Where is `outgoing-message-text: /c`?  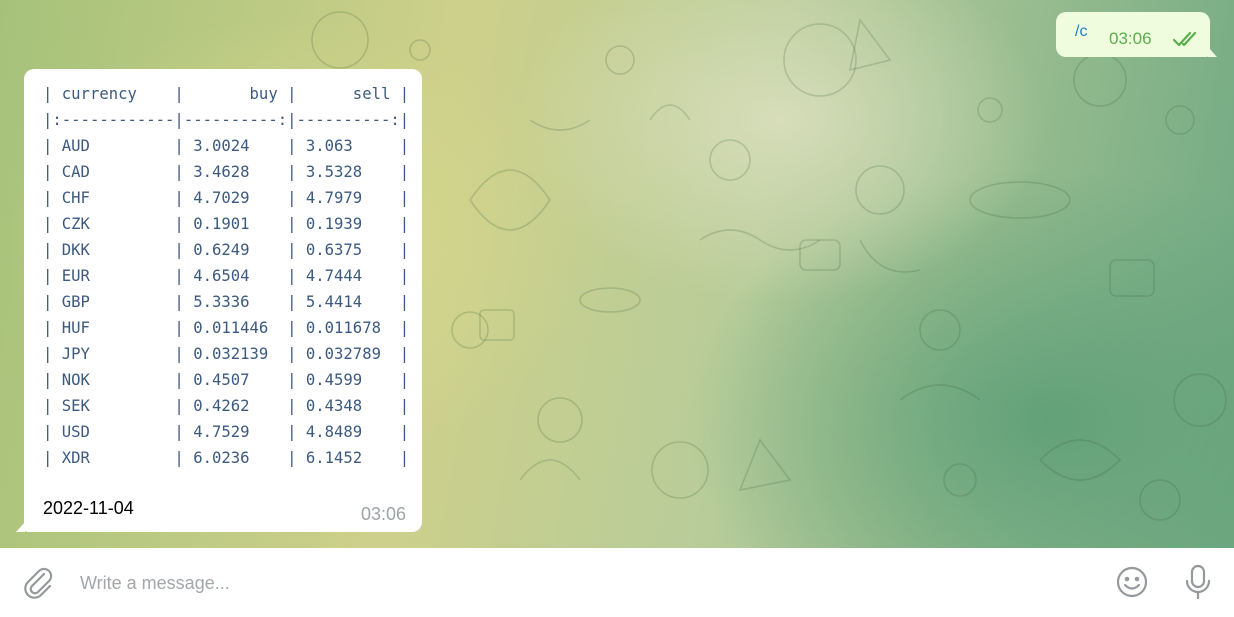
outgoing-message-text: /c is located at coordinates (1081, 32).